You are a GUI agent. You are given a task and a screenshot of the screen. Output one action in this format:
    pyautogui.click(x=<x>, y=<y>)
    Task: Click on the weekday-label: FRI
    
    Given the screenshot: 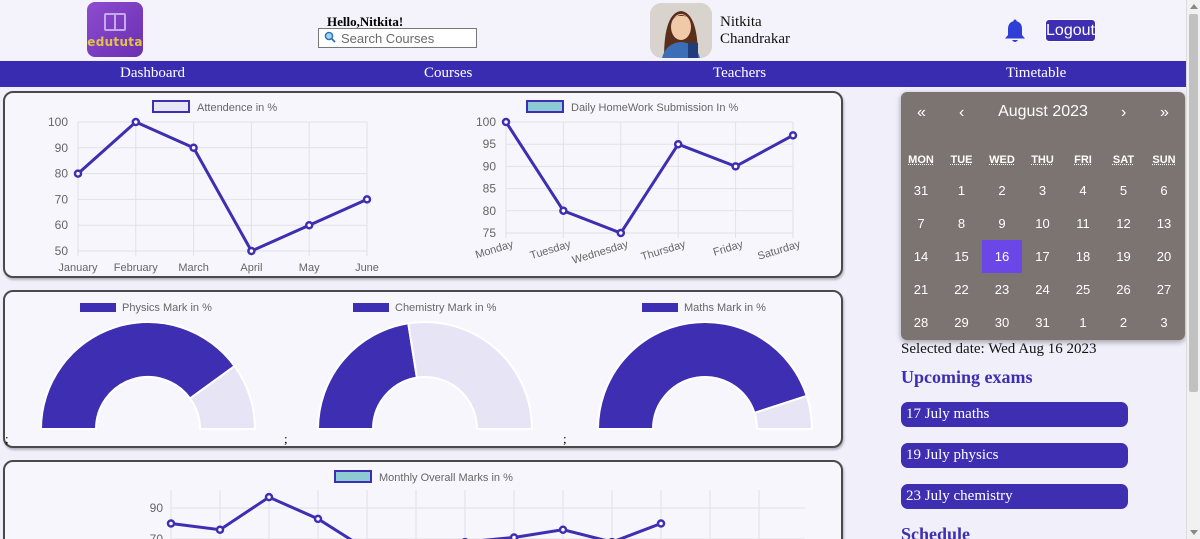 What is the action you would take?
    pyautogui.click(x=1083, y=160)
    